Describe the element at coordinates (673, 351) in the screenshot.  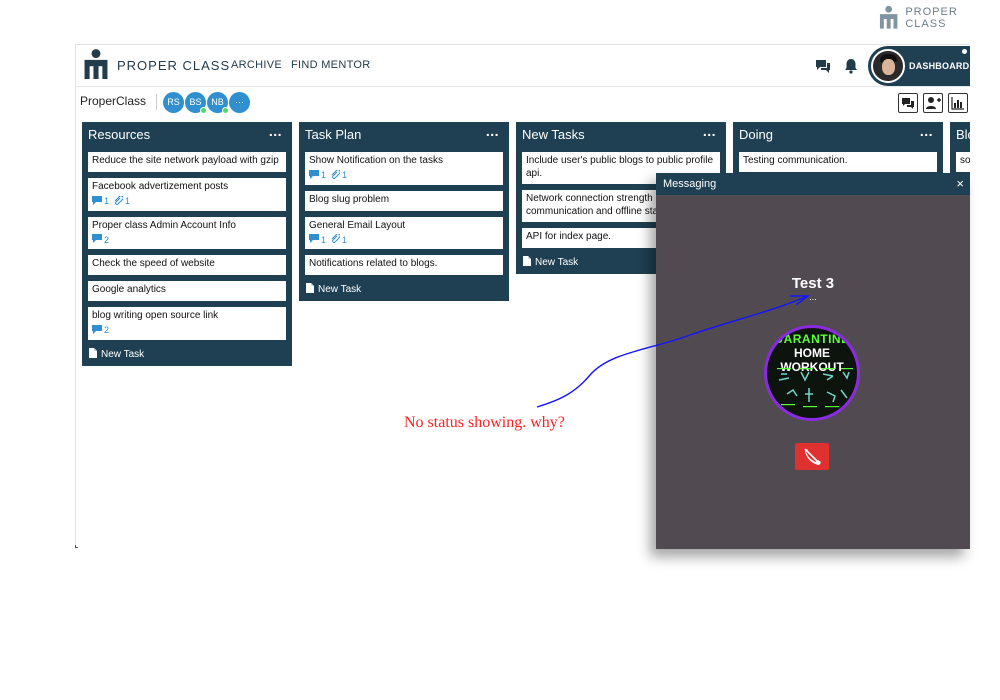
I see `annotation-arrow` at that location.